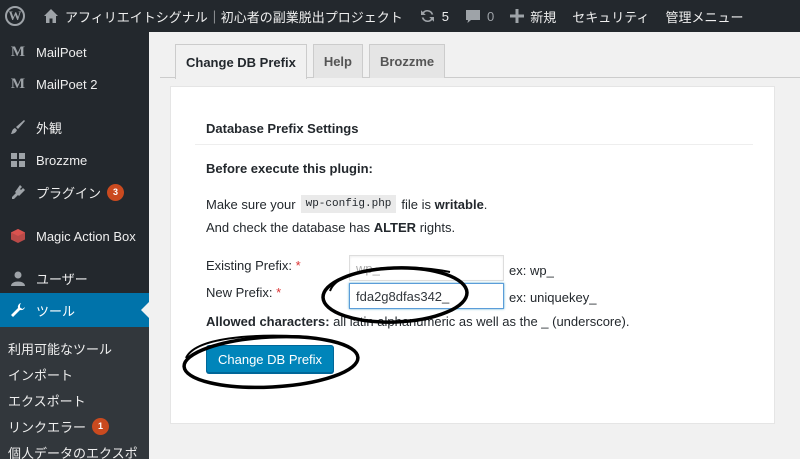 The width and height of the screenshot is (800, 459). Describe the element at coordinates (18, 160) in the screenshot. I see `grid-icon` at that location.